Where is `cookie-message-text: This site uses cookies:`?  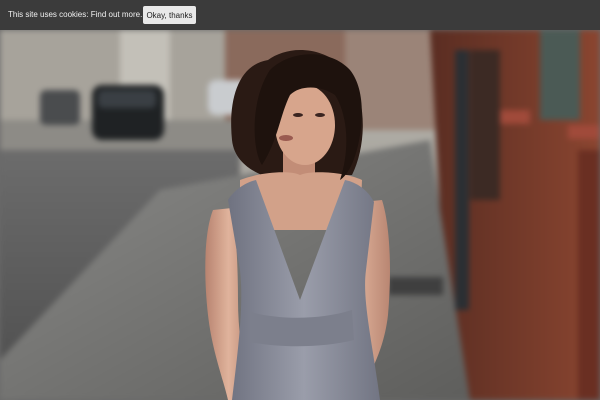
cookie-message-text: This site uses cookies: is located at coordinates (48, 14).